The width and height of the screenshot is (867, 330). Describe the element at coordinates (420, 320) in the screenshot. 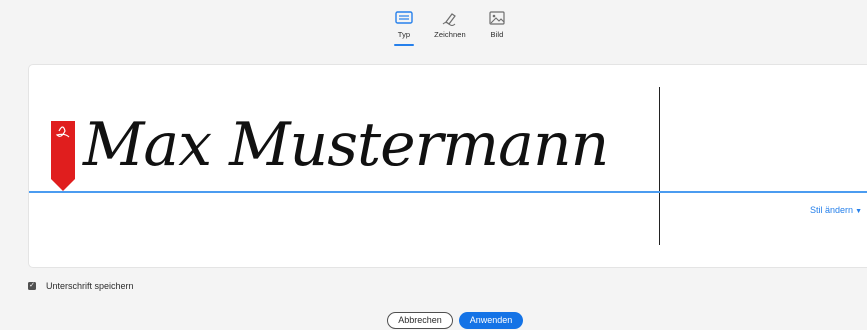

I see `cancel-button: Abbrechen` at that location.